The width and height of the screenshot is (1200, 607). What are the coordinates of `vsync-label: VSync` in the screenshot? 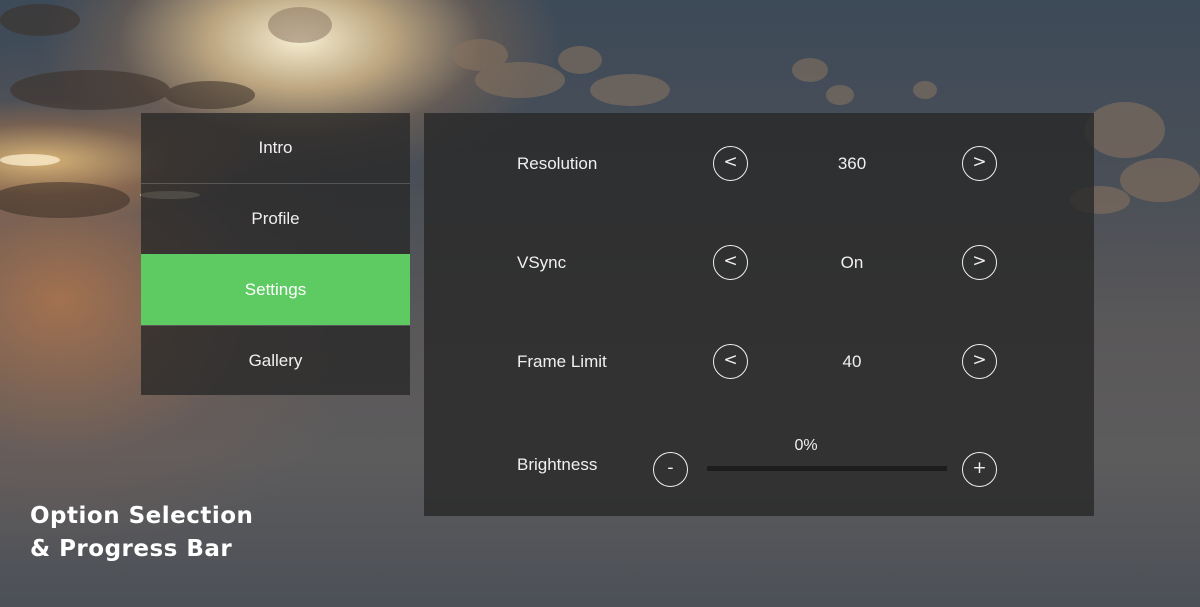 It's located at (542, 262).